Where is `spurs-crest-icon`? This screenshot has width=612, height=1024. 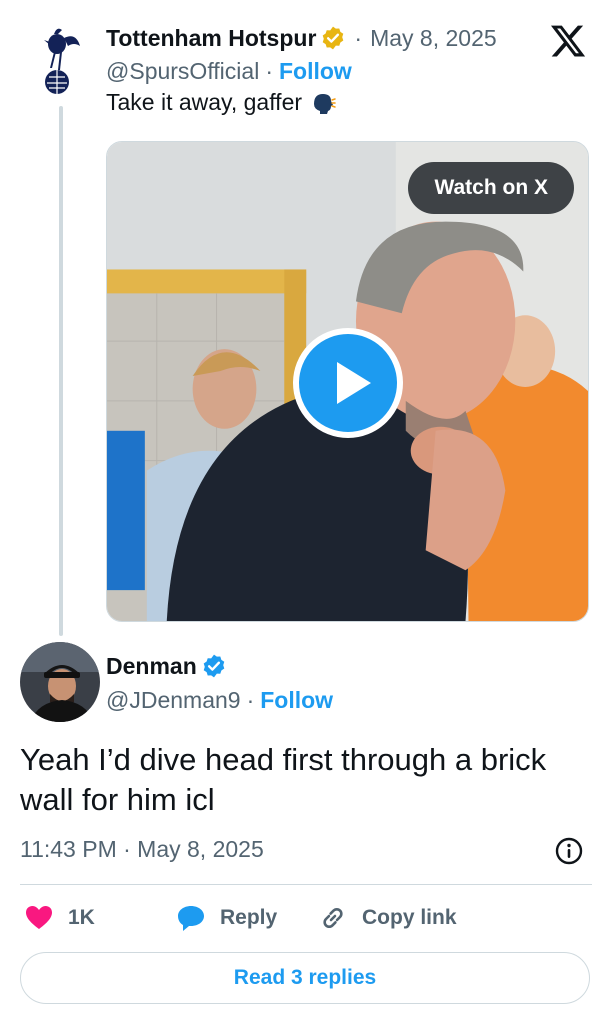
spurs-crest-icon is located at coordinates (59, 61).